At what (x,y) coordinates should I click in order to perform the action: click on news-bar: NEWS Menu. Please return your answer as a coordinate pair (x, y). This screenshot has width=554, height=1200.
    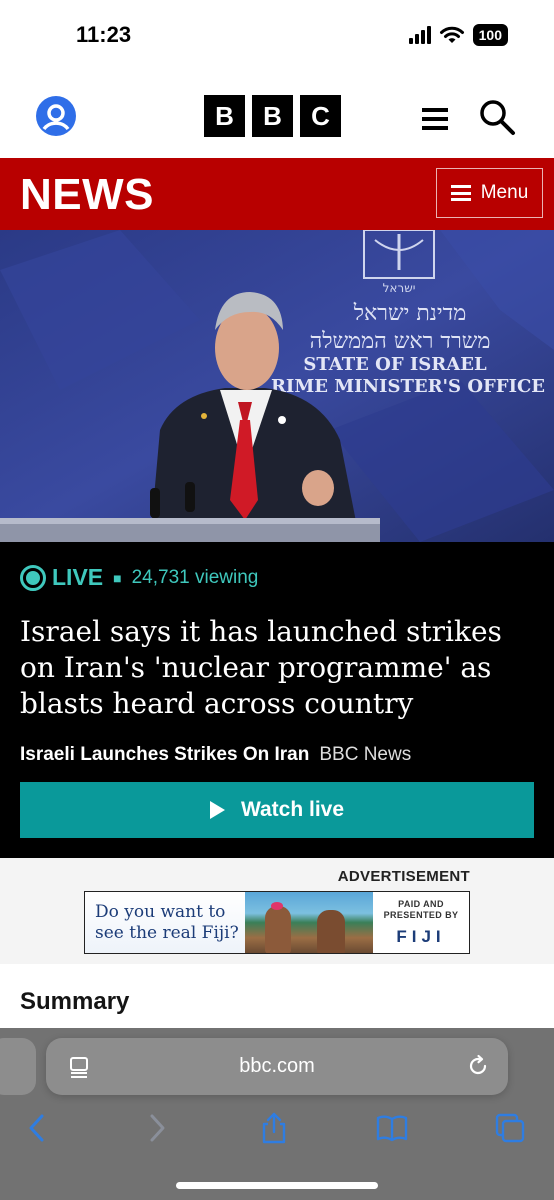
    Looking at the image, I should click on (277, 194).